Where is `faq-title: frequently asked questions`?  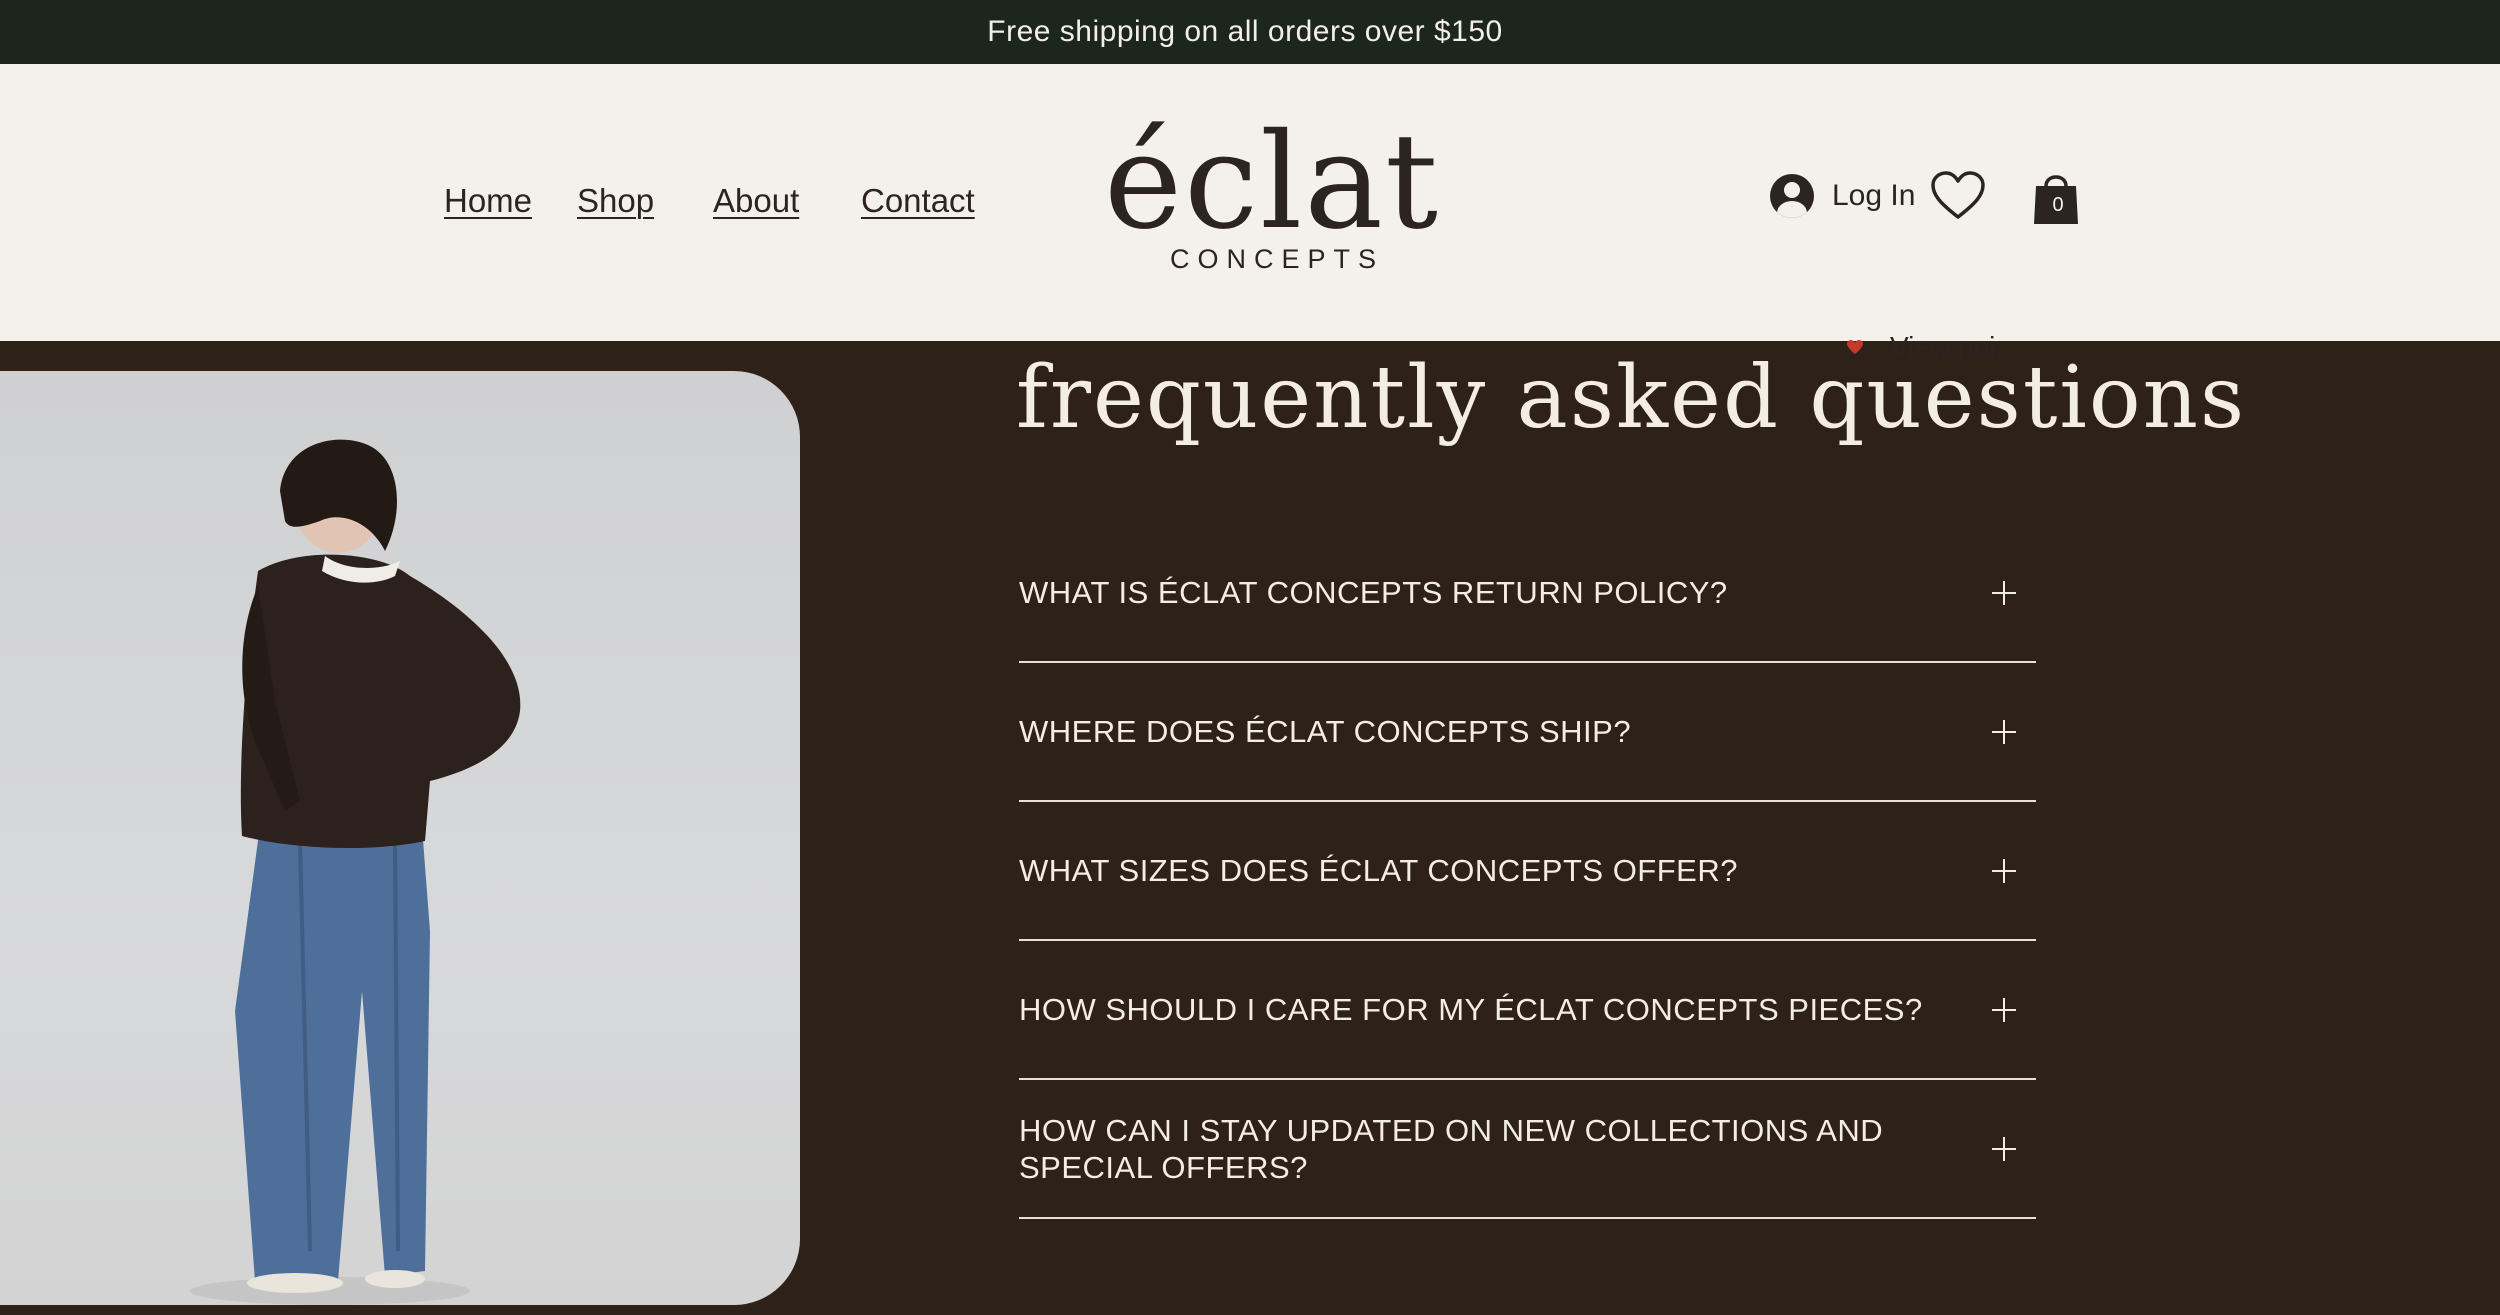 faq-title: frequently asked questions is located at coordinates (1631, 398).